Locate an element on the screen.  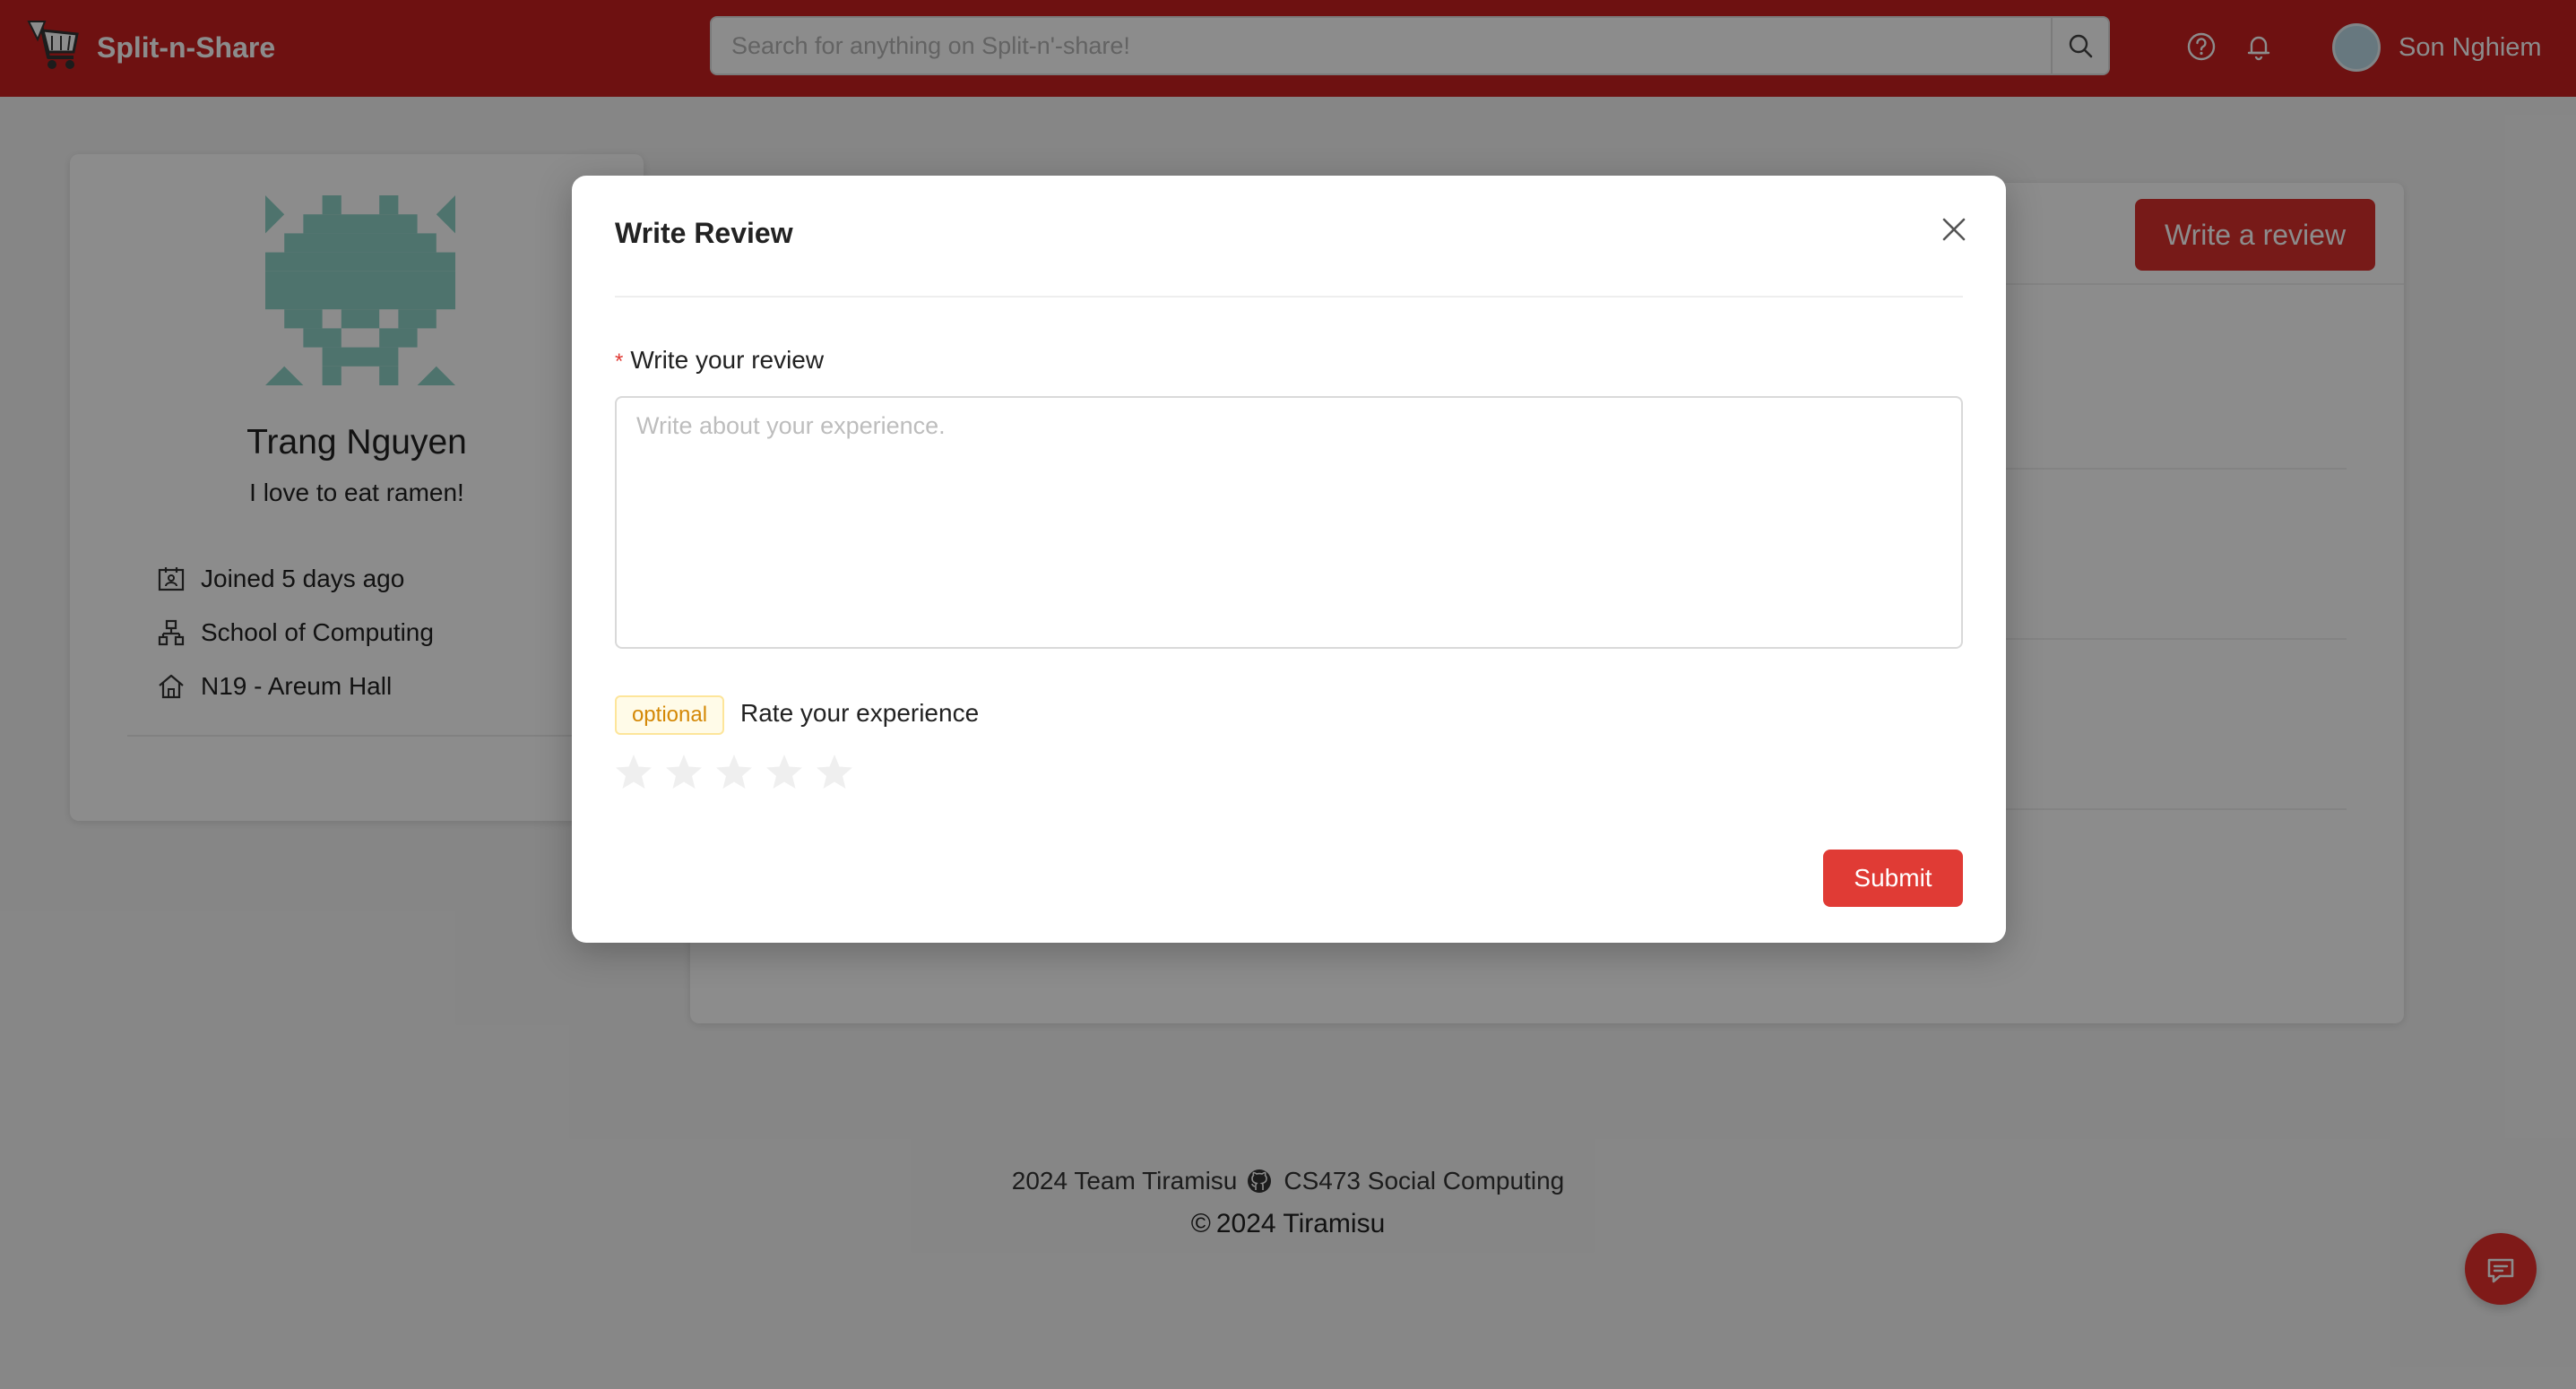
review-label-text: Write your review is located at coordinates (727, 360).